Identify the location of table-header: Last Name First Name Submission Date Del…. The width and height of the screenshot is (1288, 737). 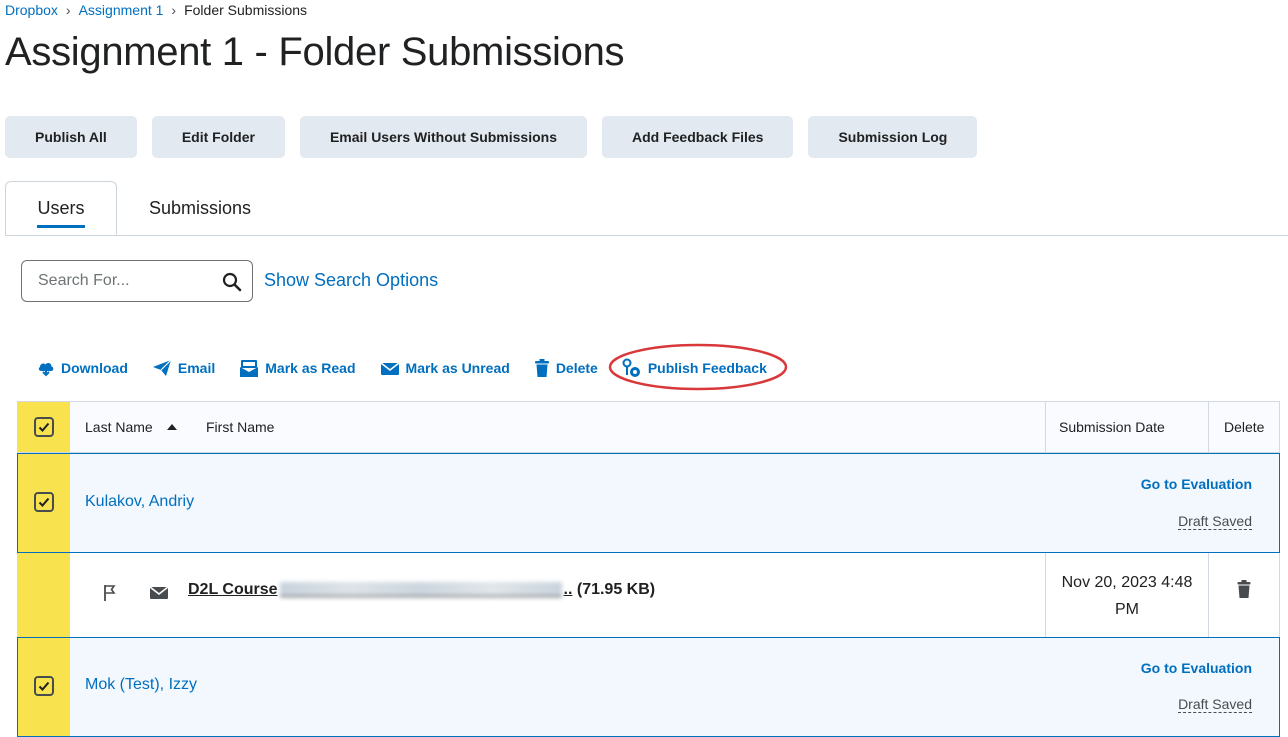
(648, 427).